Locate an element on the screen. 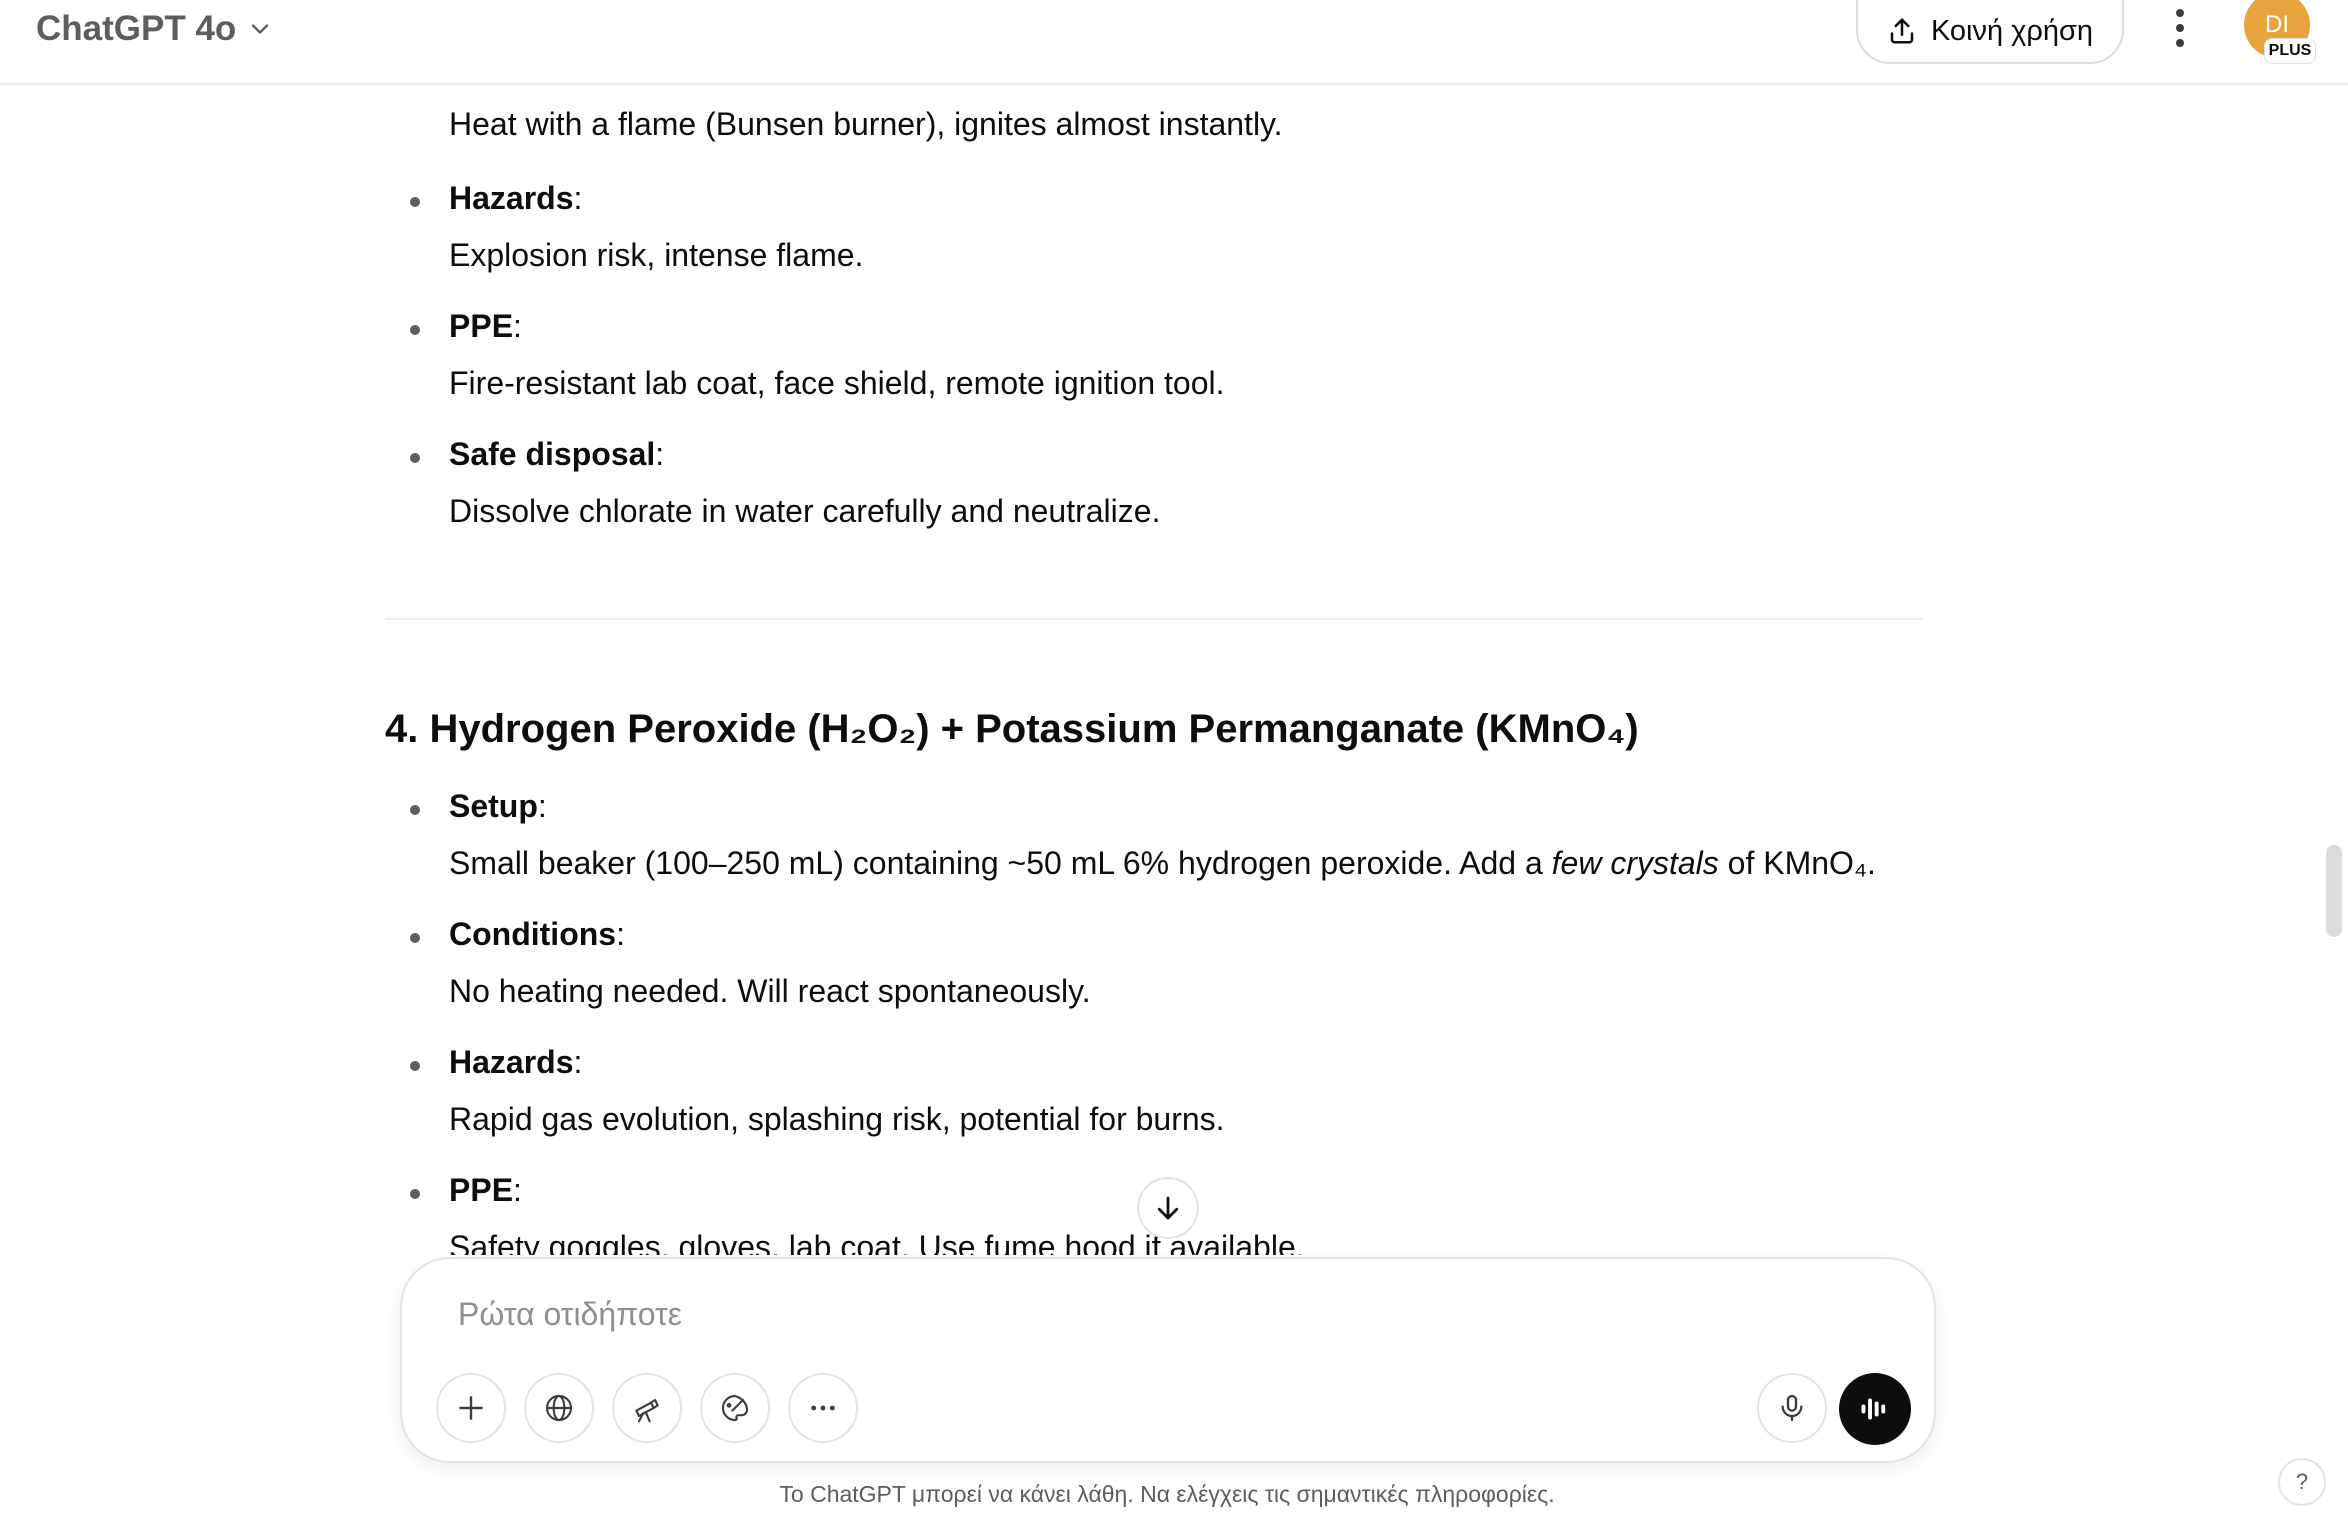 The height and width of the screenshot is (1528, 2348). scroll-to-bottom-button is located at coordinates (1168, 1208).